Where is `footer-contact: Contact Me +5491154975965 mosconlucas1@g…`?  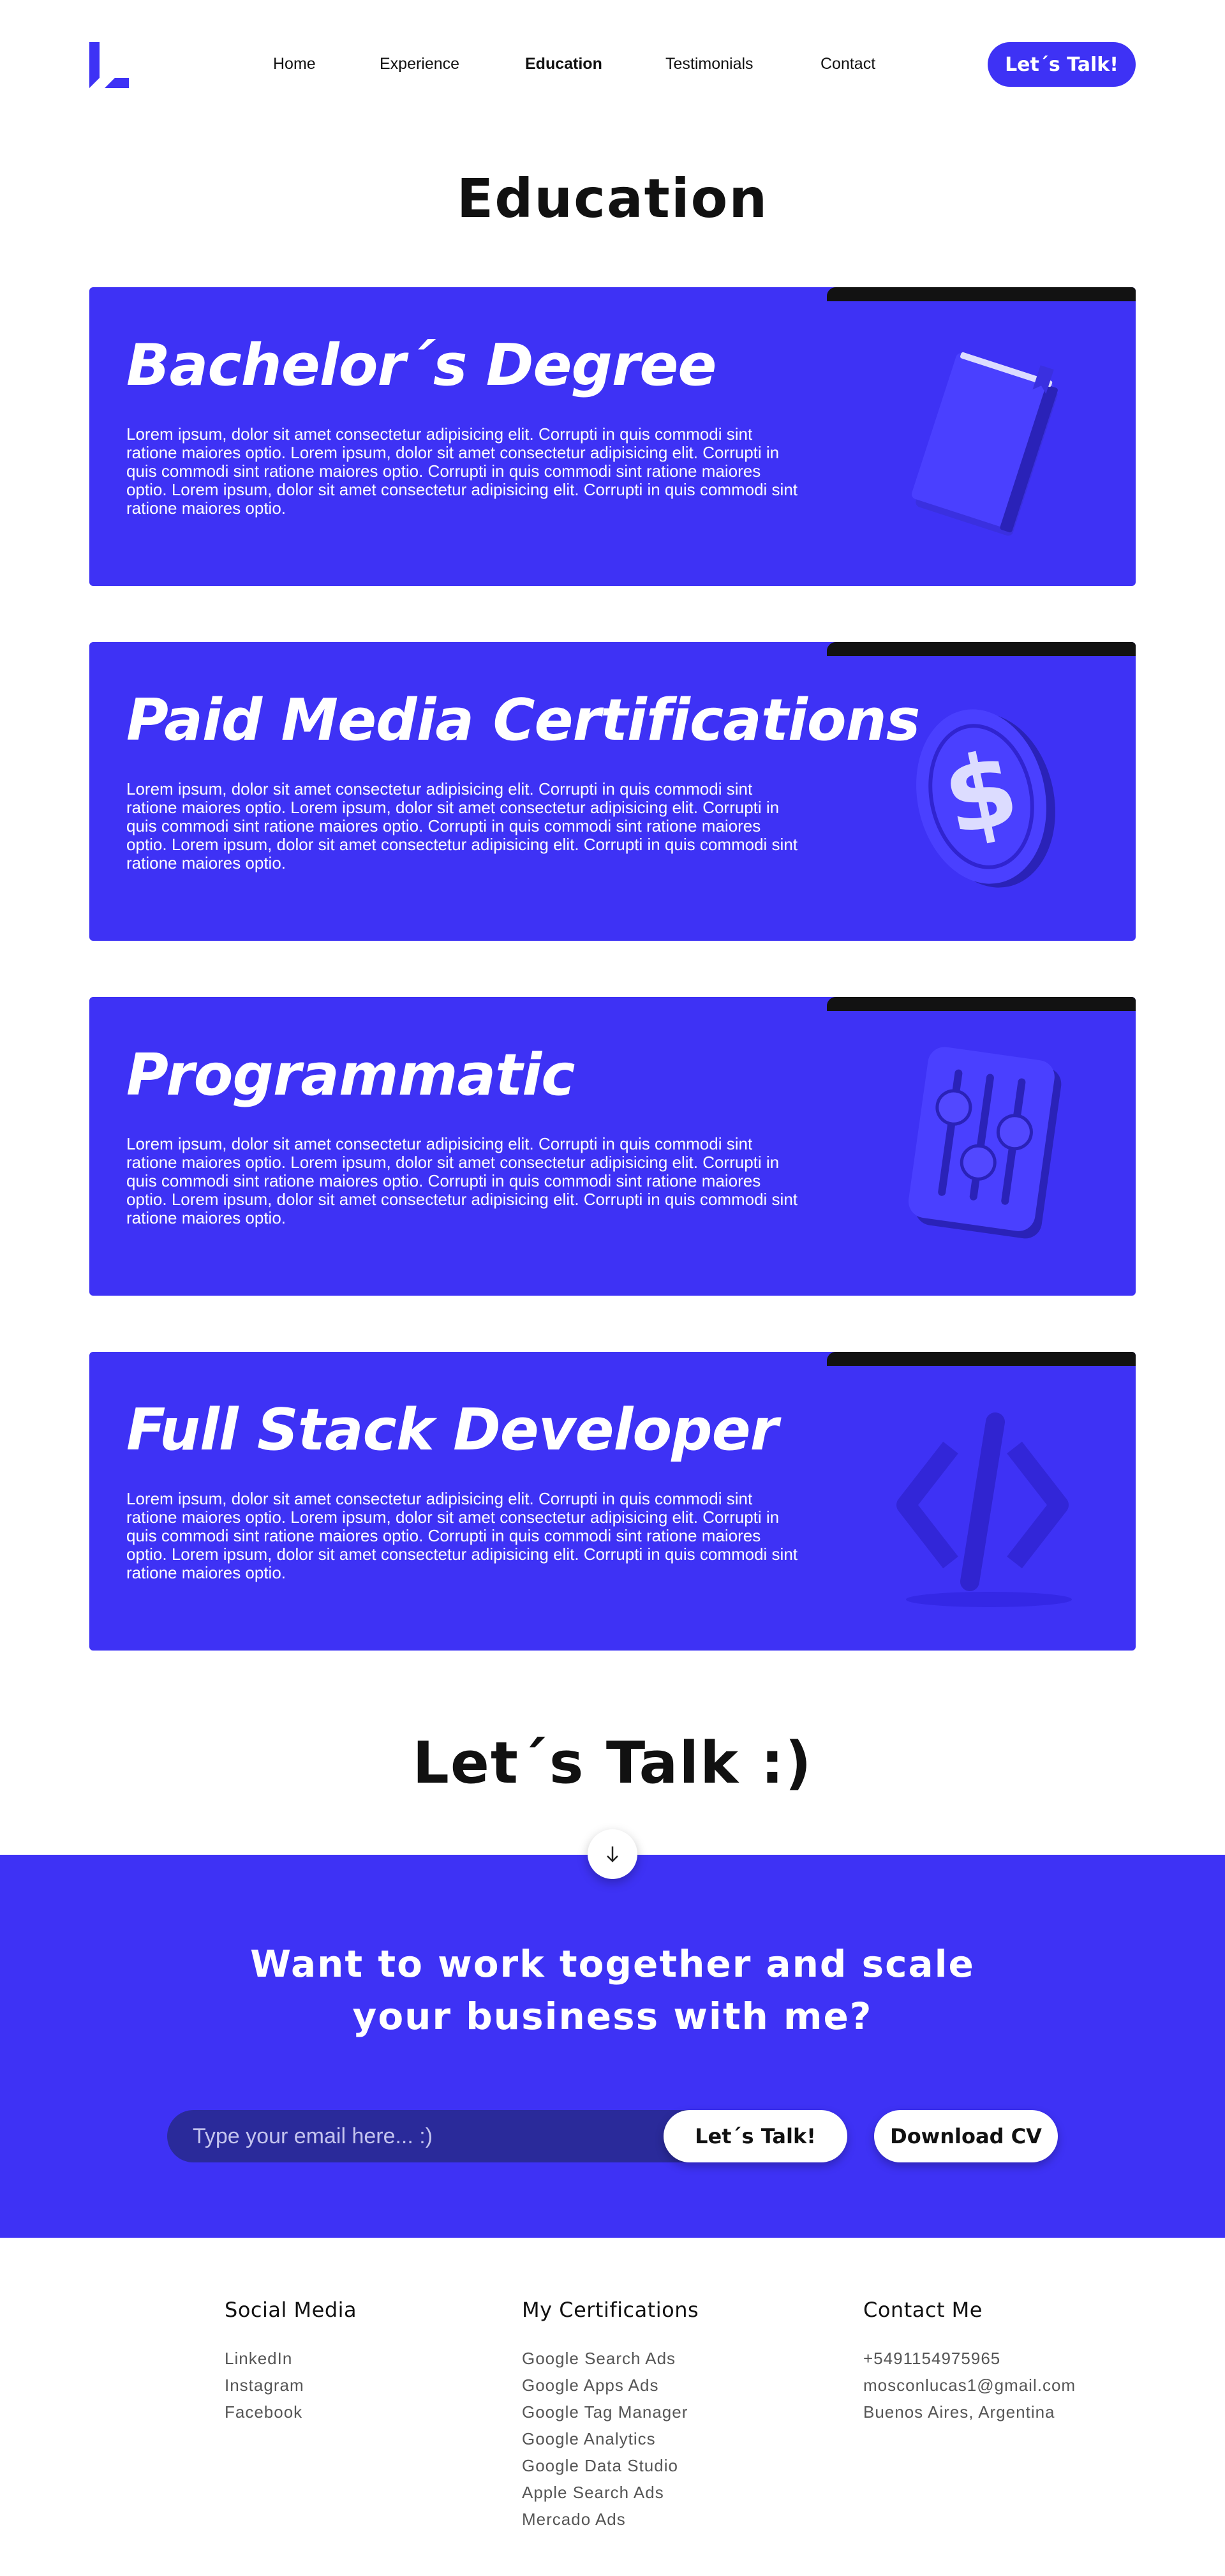
footer-contact: Contact Me +5491154975965 mosconlucas1@g… is located at coordinates (969, 2361).